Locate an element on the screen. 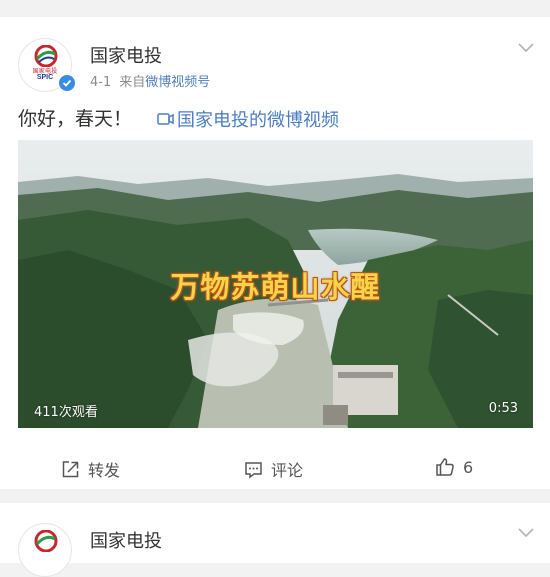 Image resolution: width=550 pixels, height=577 pixels. post-meta: 4-1 来自微博视频号 is located at coordinates (150, 80).